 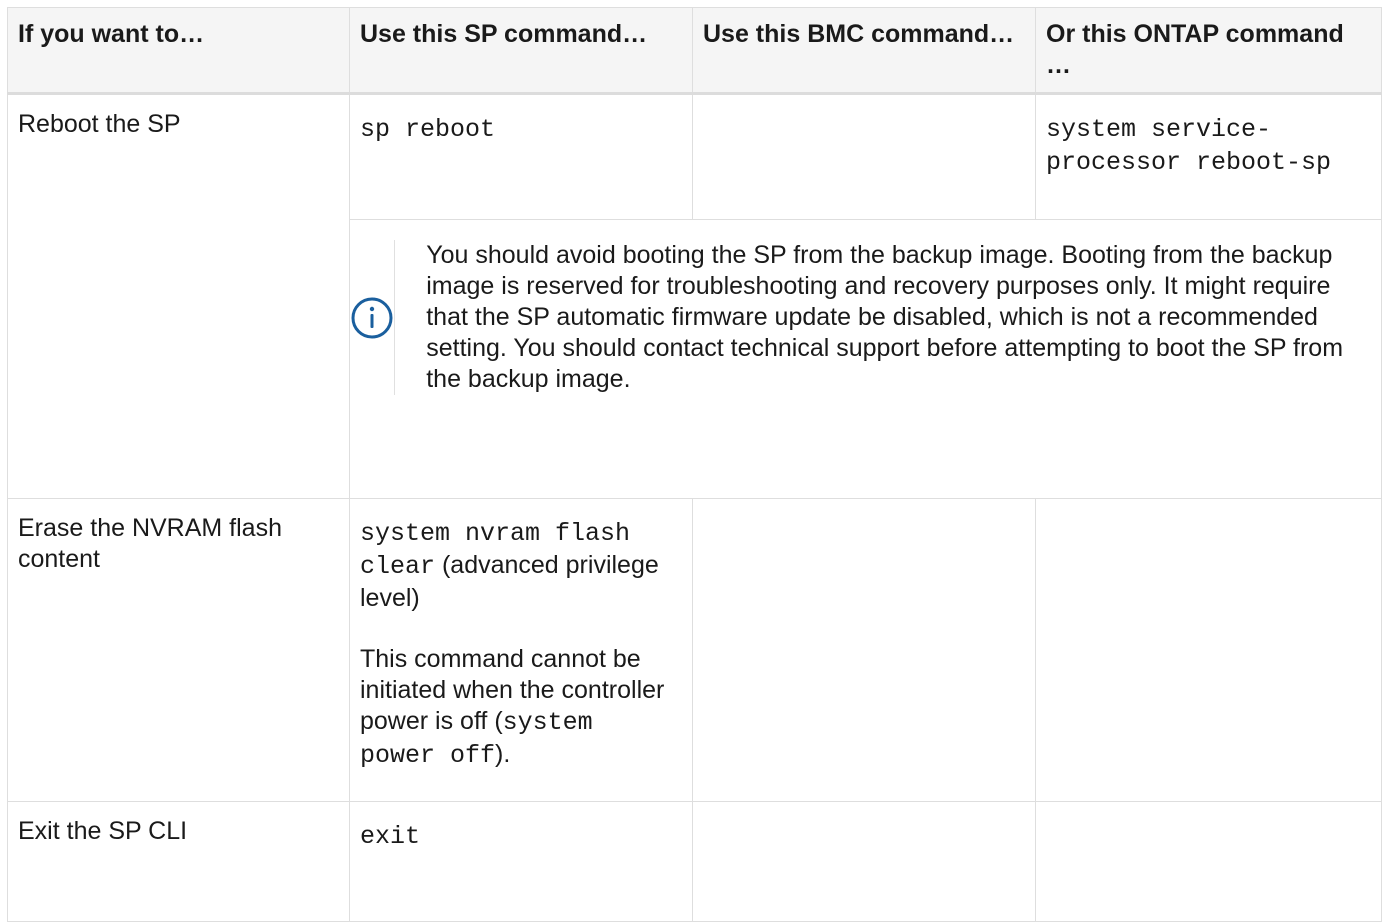 I want to click on sp-command-note-suffix: )., so click(x=502, y=754).